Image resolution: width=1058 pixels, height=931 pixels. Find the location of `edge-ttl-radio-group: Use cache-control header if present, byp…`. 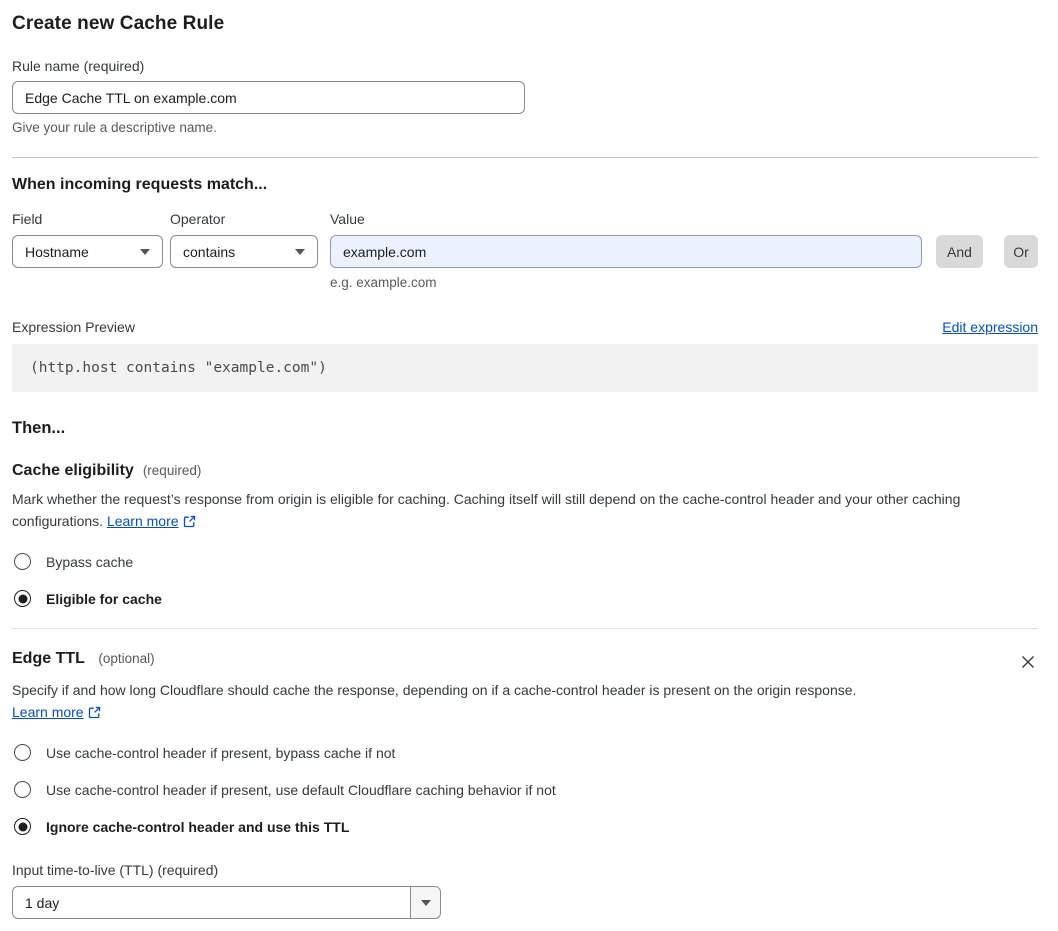

edge-ttl-radio-group: Use cache-control header if present, byp… is located at coordinates (525, 789).